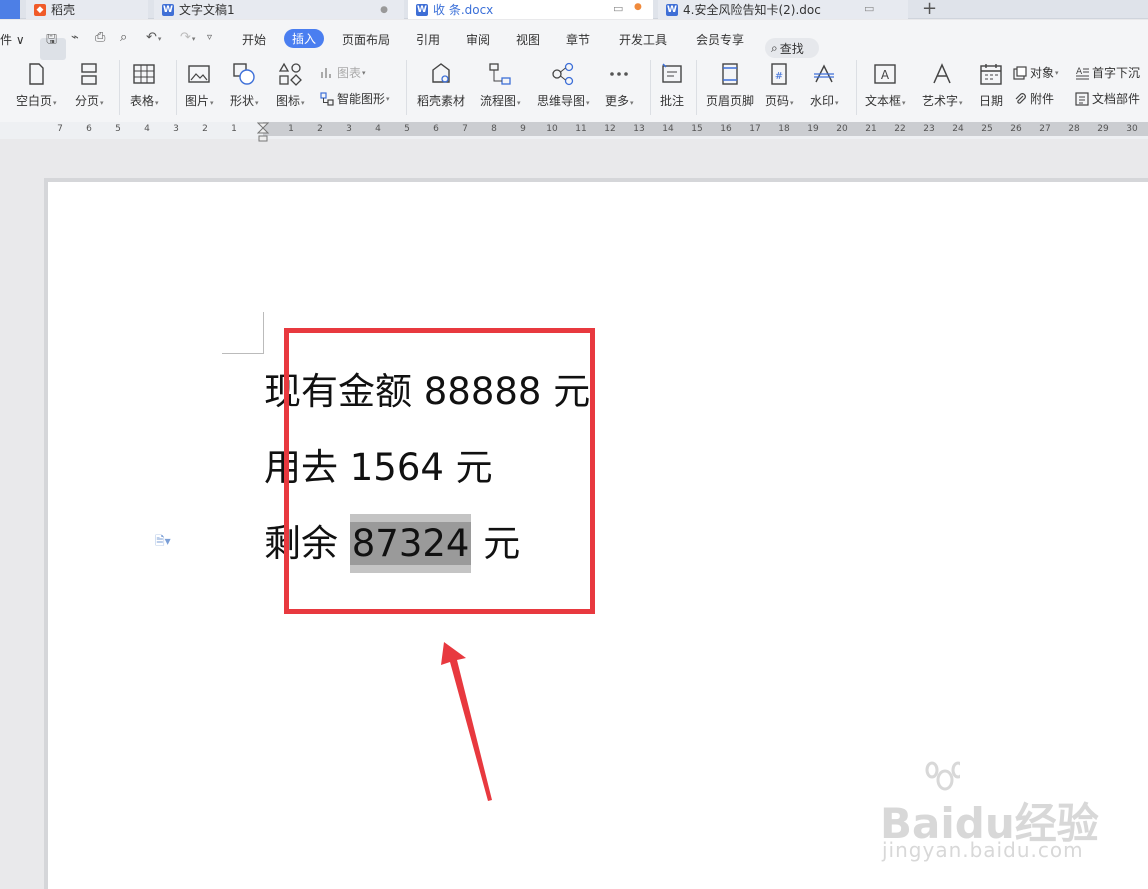 The image size is (1148, 889). Describe the element at coordinates (144, 85) in the screenshot. I see `table-button: 表格▾` at that location.